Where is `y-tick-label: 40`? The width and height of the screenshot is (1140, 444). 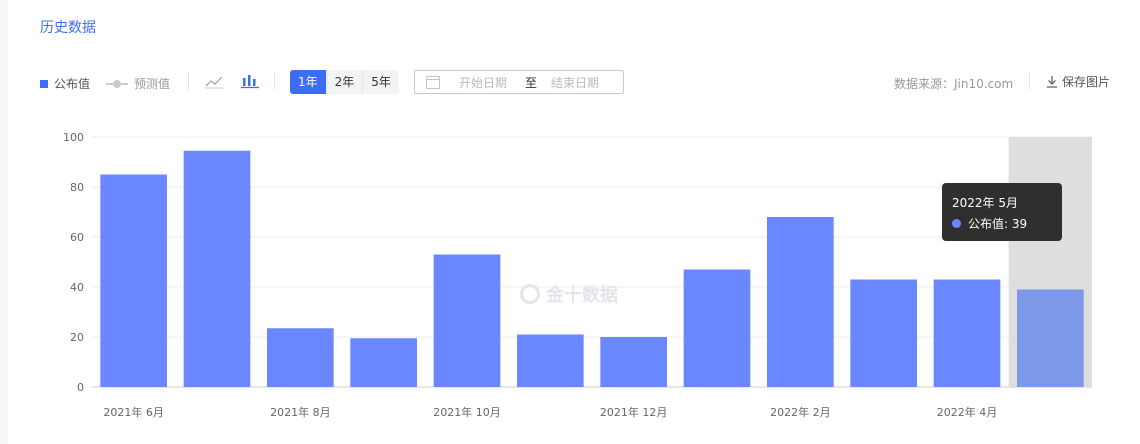 y-tick-label: 40 is located at coordinates (77, 287).